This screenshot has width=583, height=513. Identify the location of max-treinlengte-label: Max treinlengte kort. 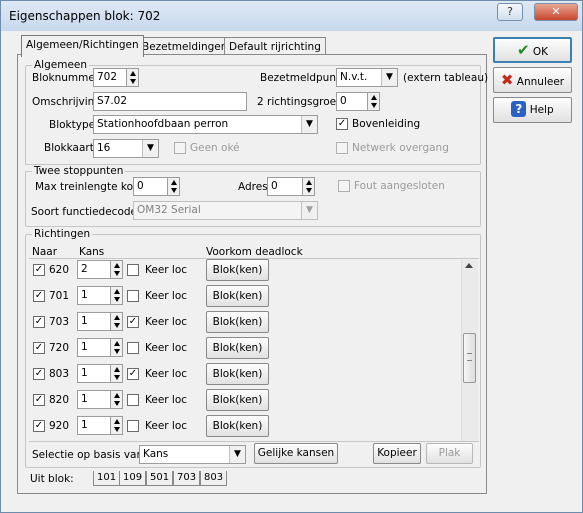
(88, 187).